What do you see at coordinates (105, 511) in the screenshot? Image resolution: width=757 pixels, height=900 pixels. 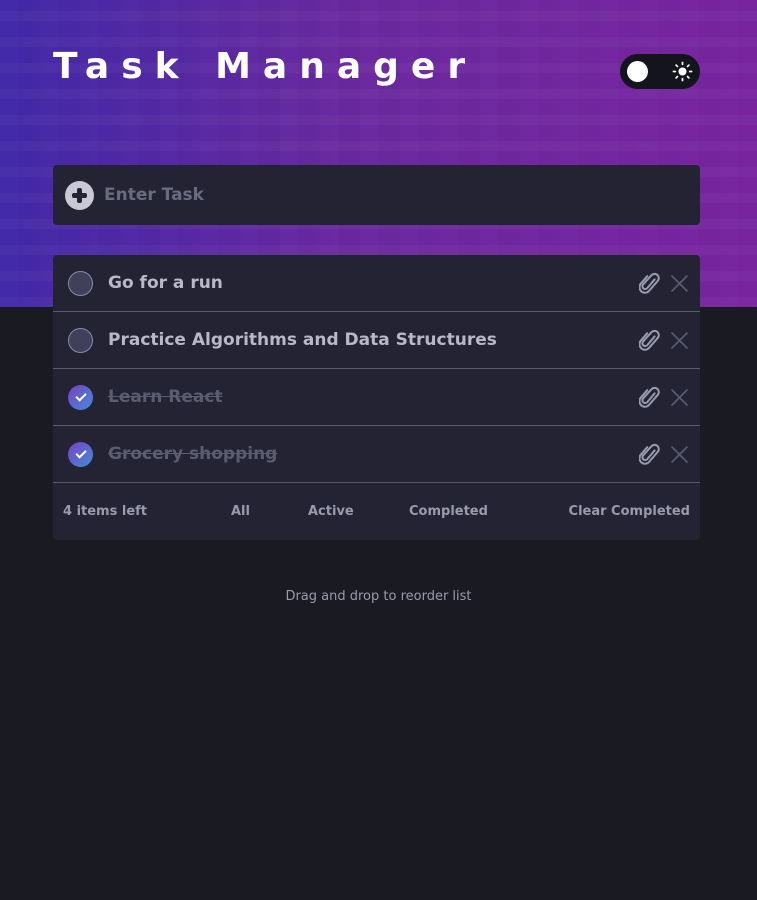 I see `items-left-count: 4 items left` at bounding box center [105, 511].